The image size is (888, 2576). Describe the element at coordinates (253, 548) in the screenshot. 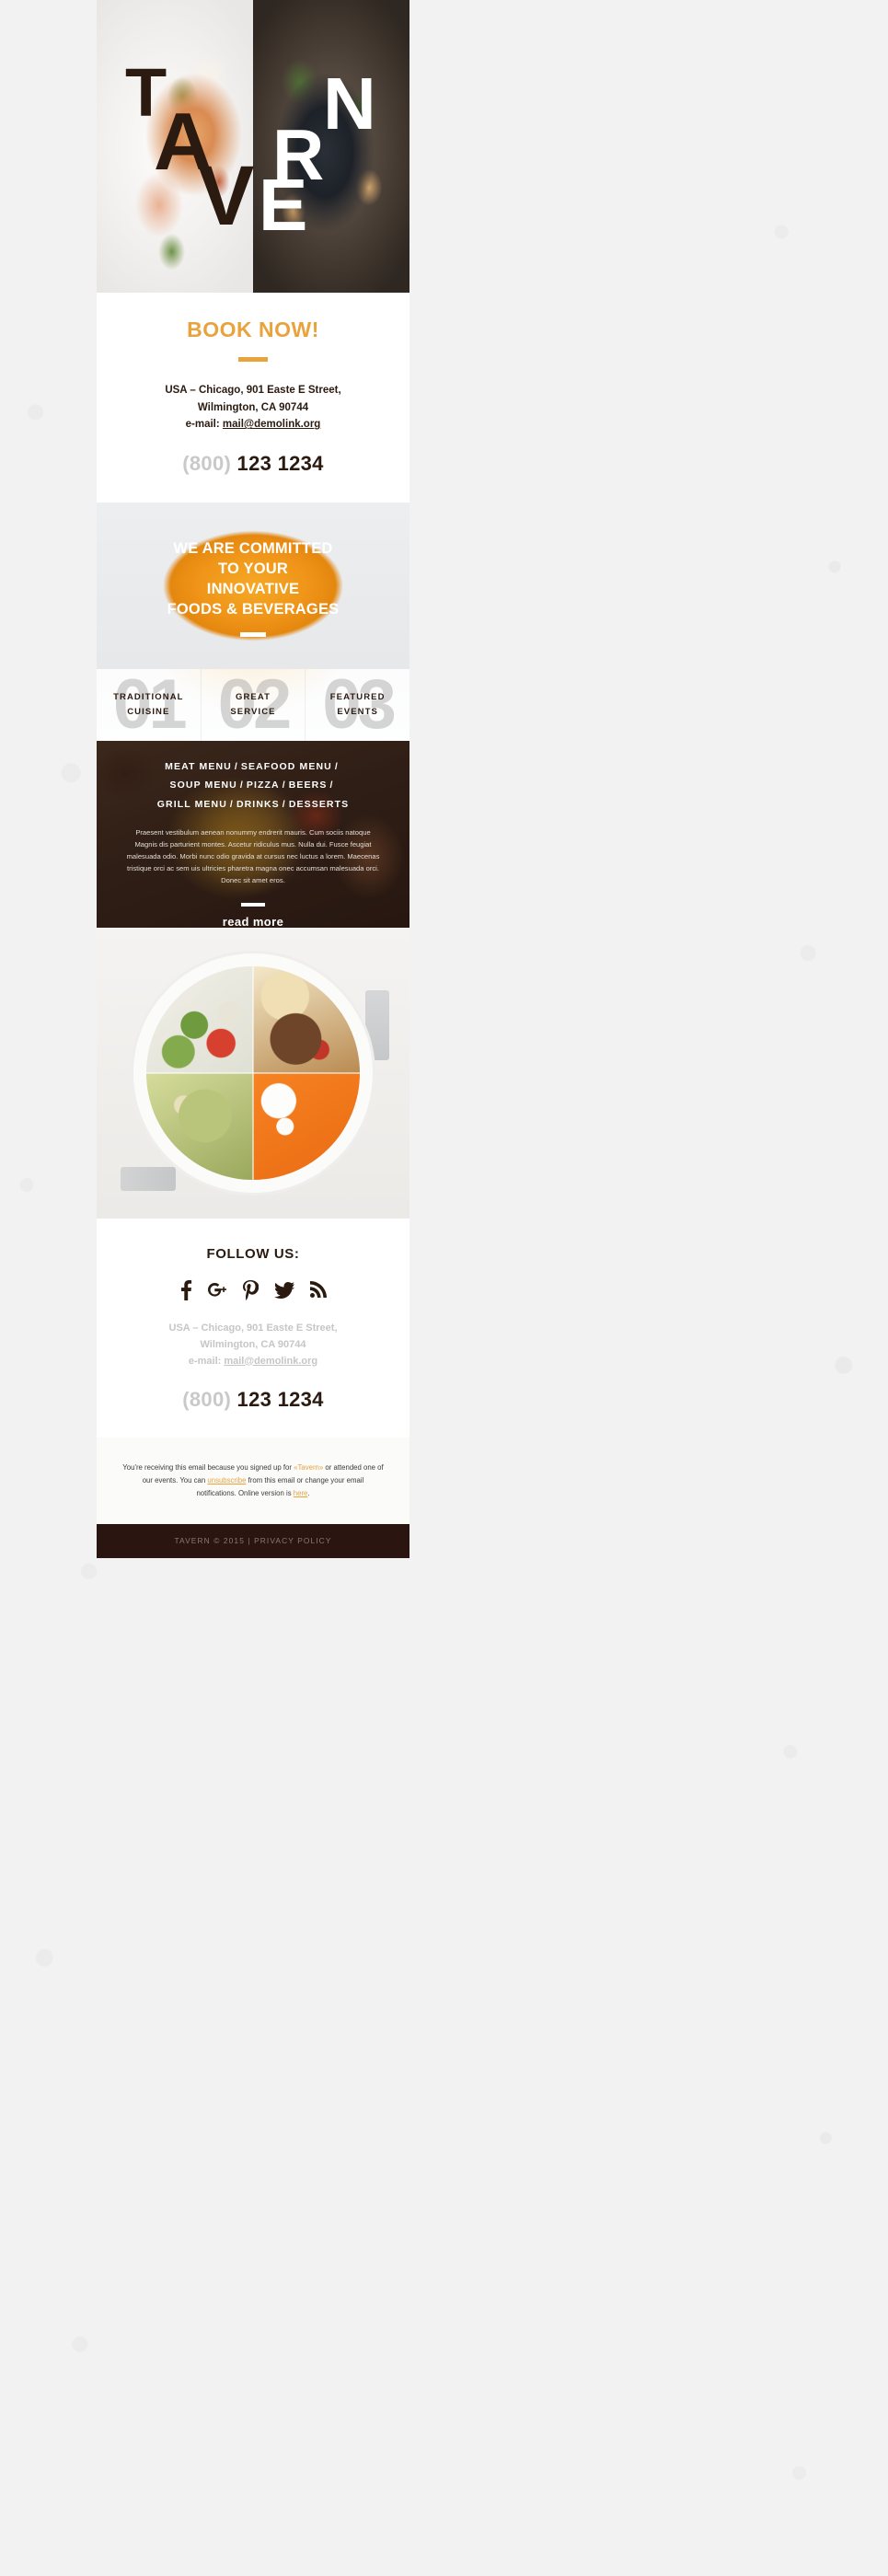

I see `commitment-line-1: WE ARE COMMITTED` at that location.